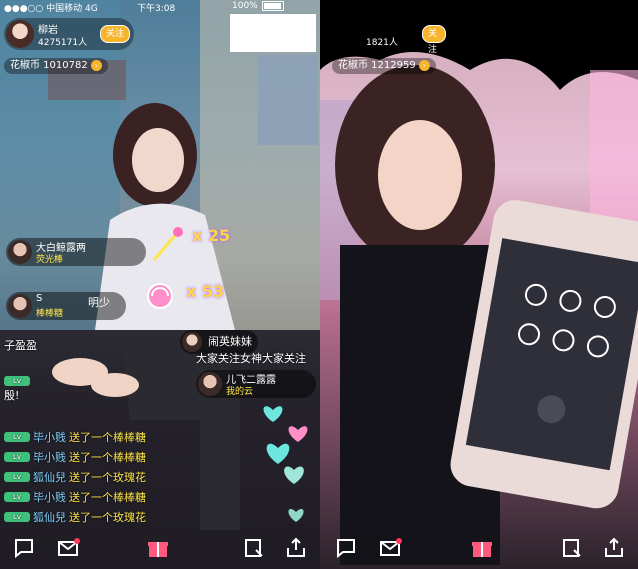 This screenshot has width=638, height=569. What do you see at coordinates (50, 260) in the screenshot?
I see `gift-name: 荧光棒` at bounding box center [50, 260].